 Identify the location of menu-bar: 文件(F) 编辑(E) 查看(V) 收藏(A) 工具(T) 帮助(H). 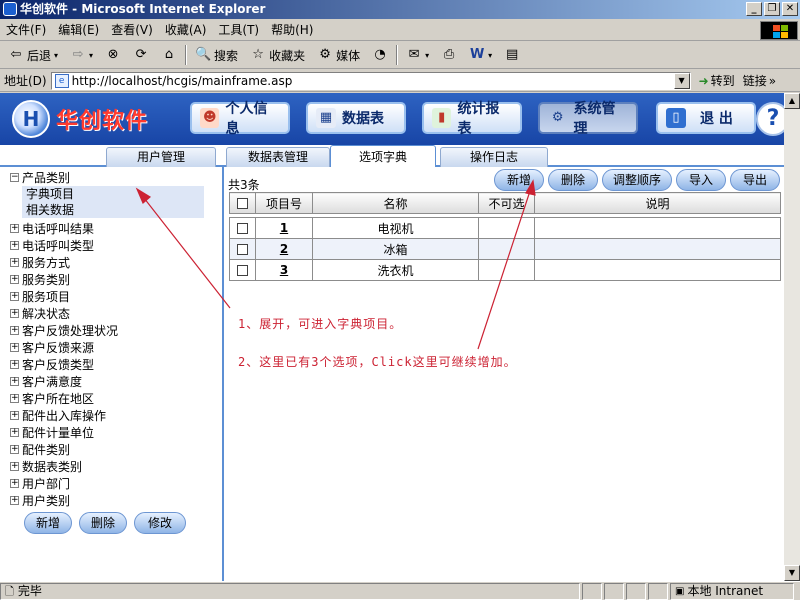
(400, 30).